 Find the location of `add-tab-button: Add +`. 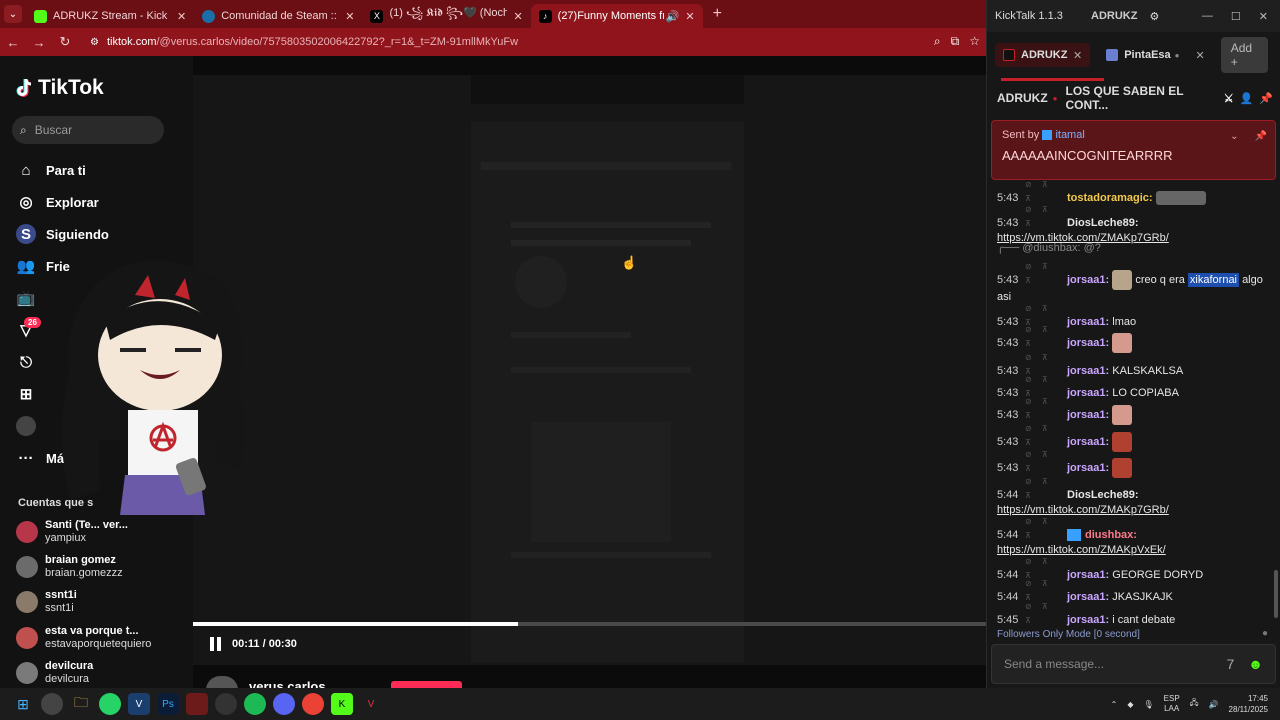

add-tab-button: Add + is located at coordinates (1244, 55).